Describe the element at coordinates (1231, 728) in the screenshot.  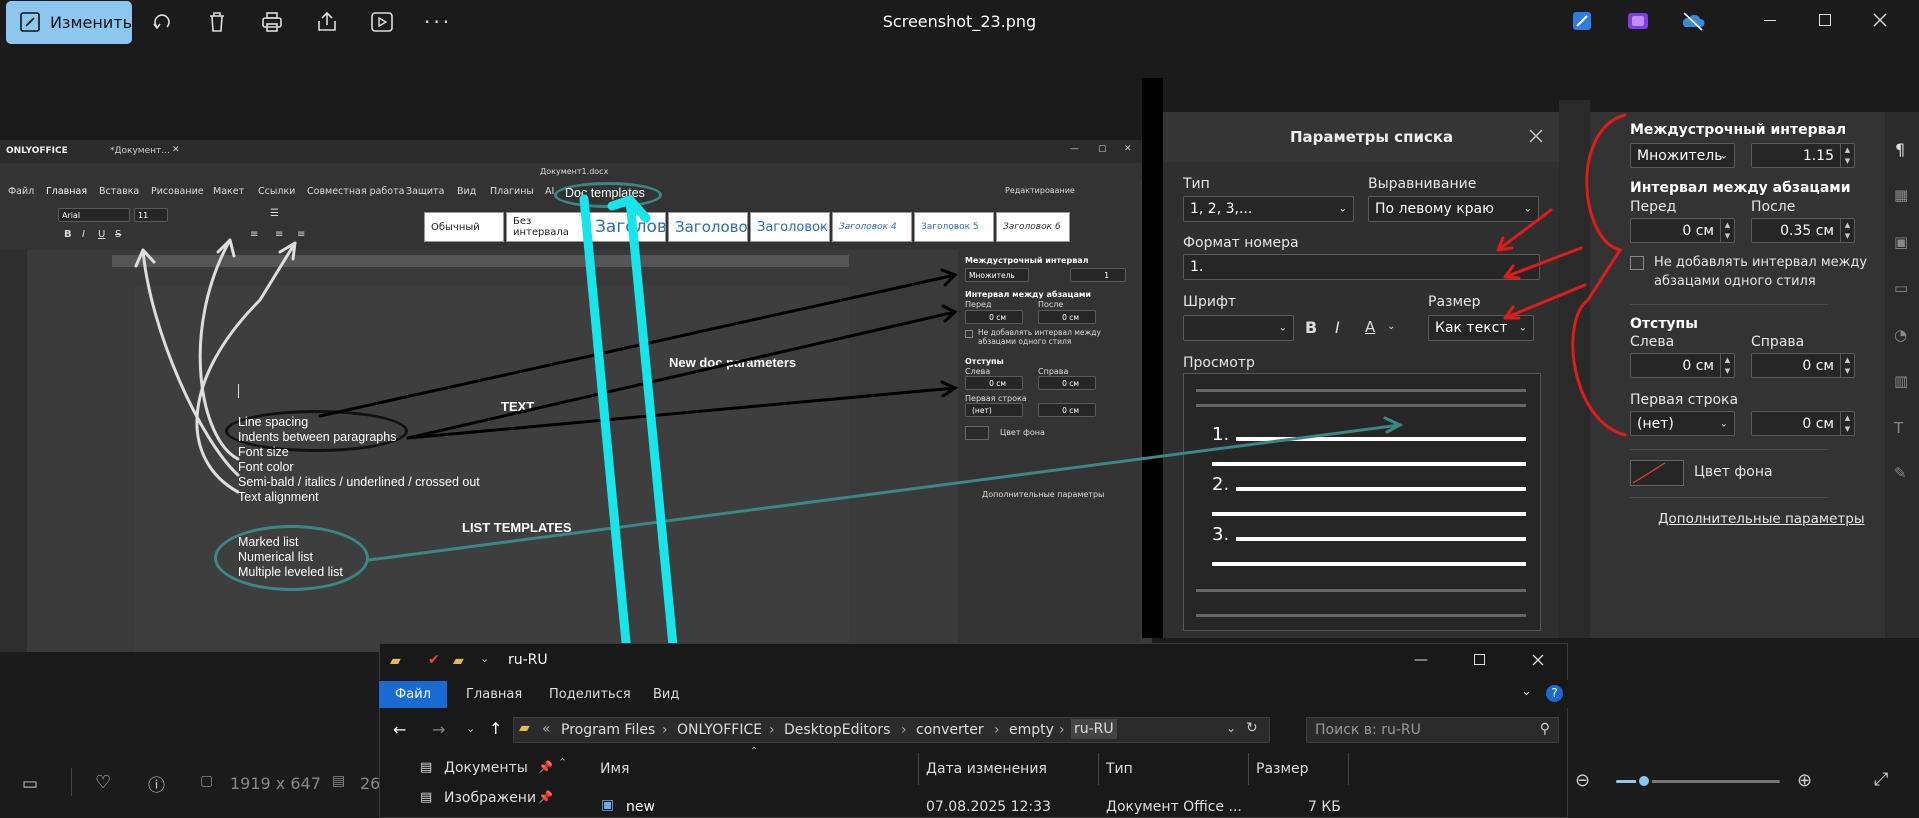
I see `address-dropdown-icon: ⌄` at that location.